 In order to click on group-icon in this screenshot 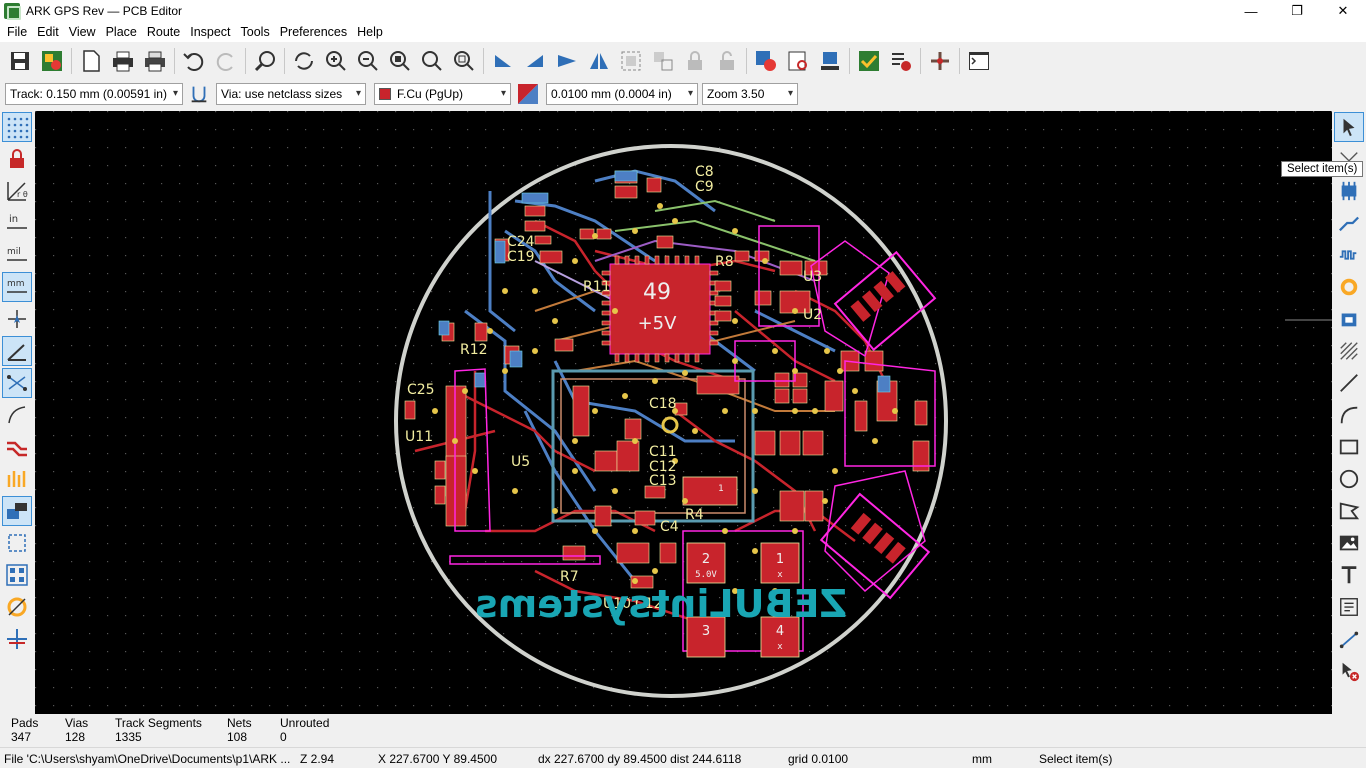, I will do `click(631, 61)`.